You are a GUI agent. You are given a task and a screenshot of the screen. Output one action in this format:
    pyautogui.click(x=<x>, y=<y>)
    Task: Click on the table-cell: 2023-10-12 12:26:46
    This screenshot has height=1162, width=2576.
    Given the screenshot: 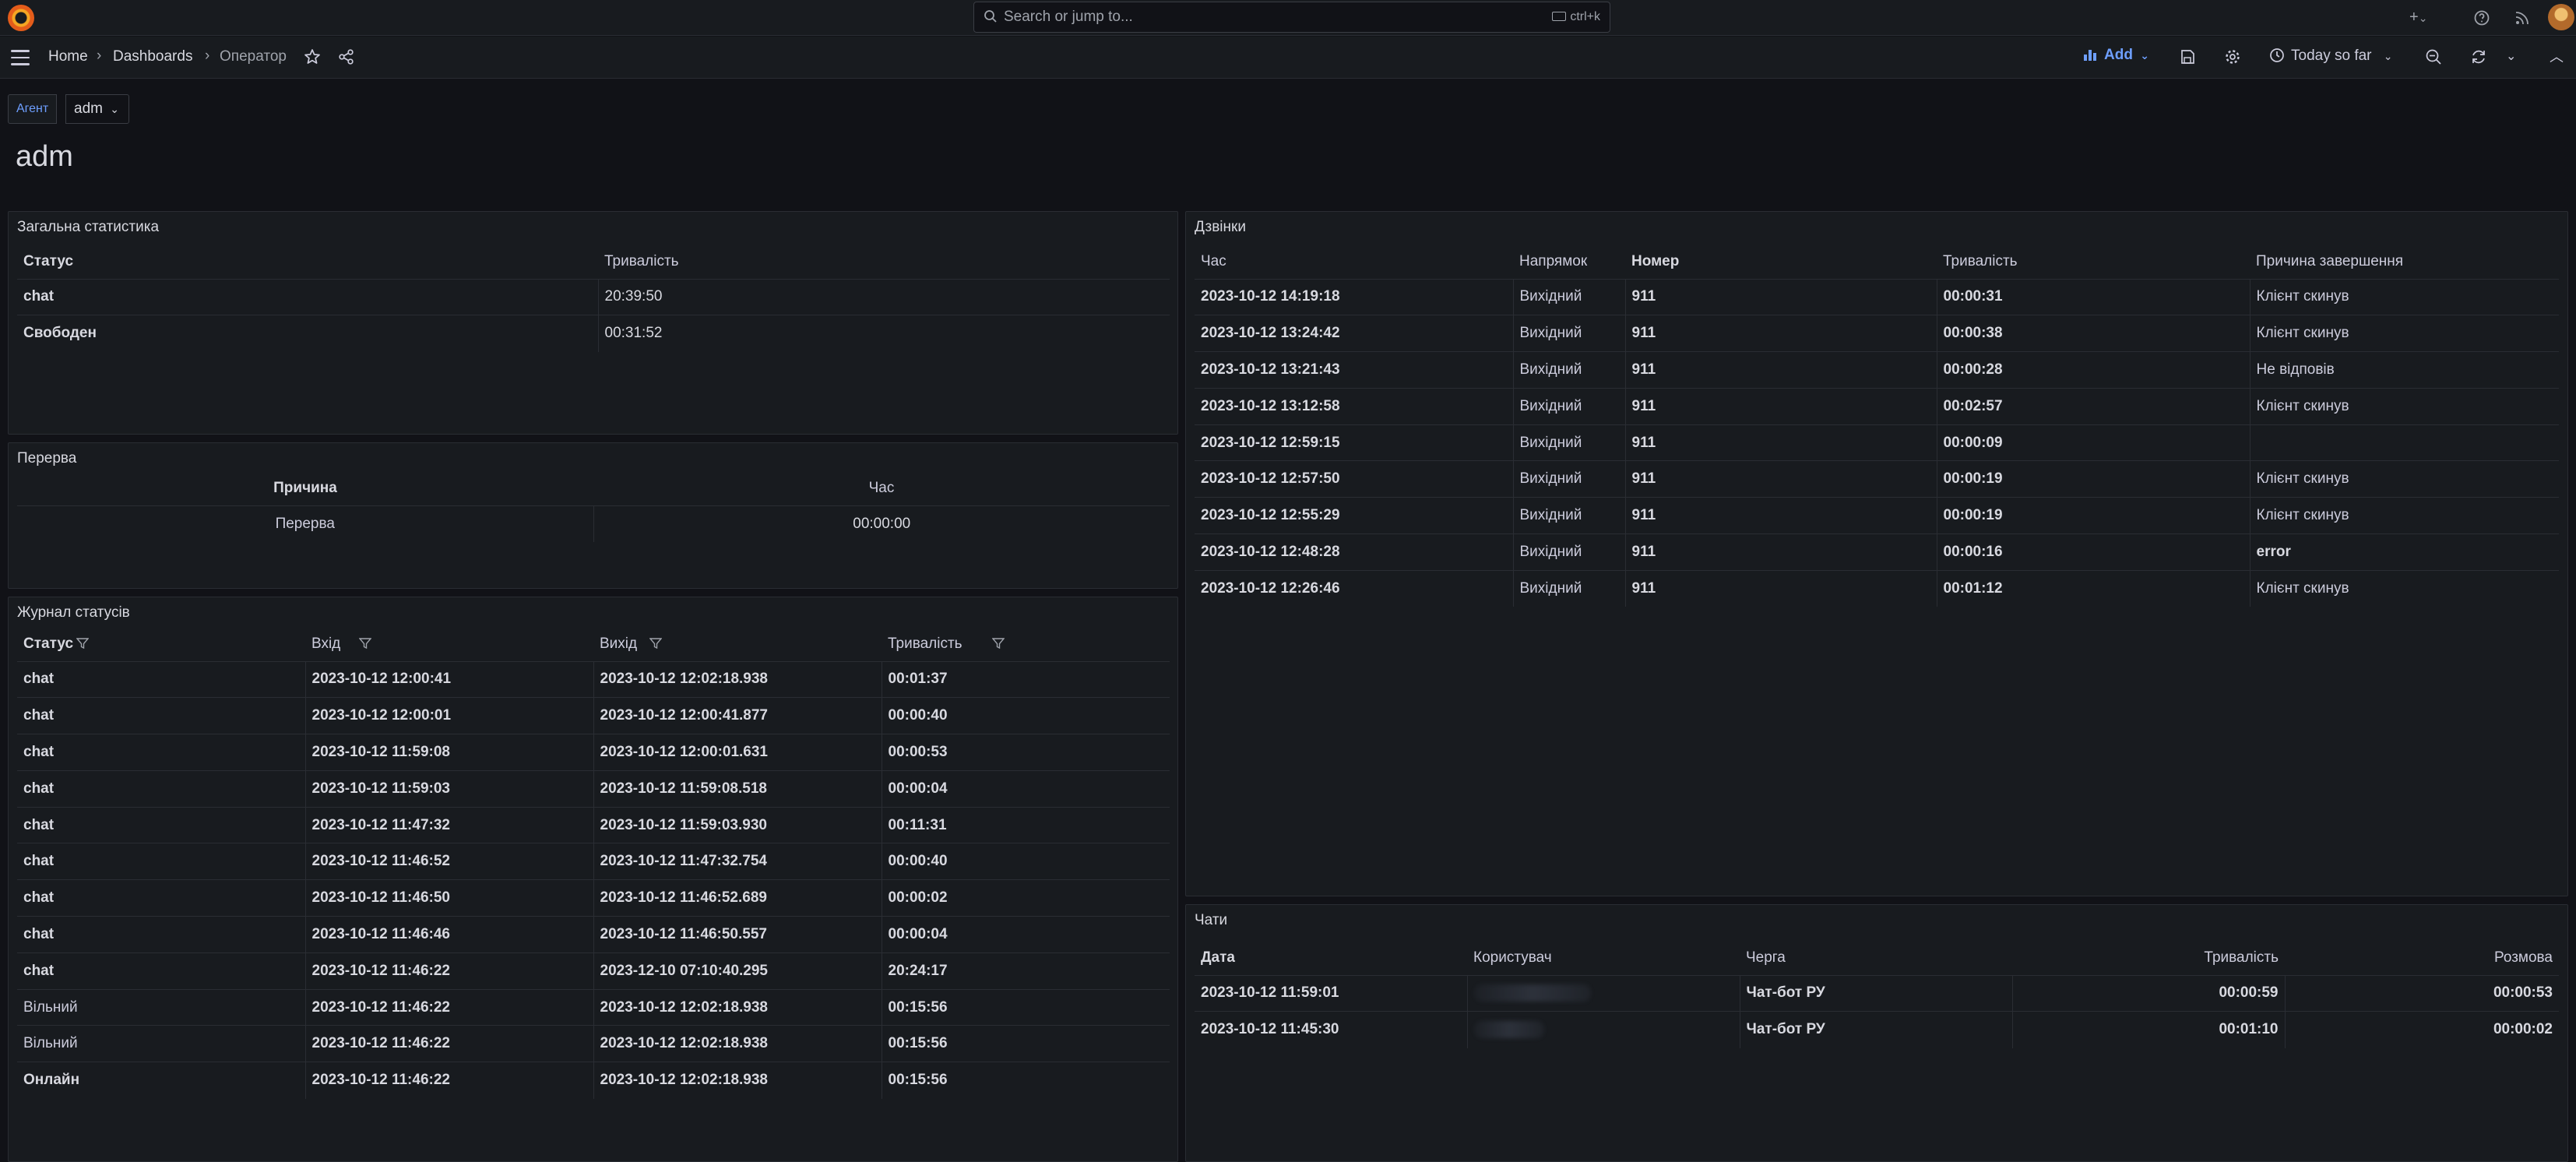 What is the action you would take?
    pyautogui.click(x=1354, y=588)
    